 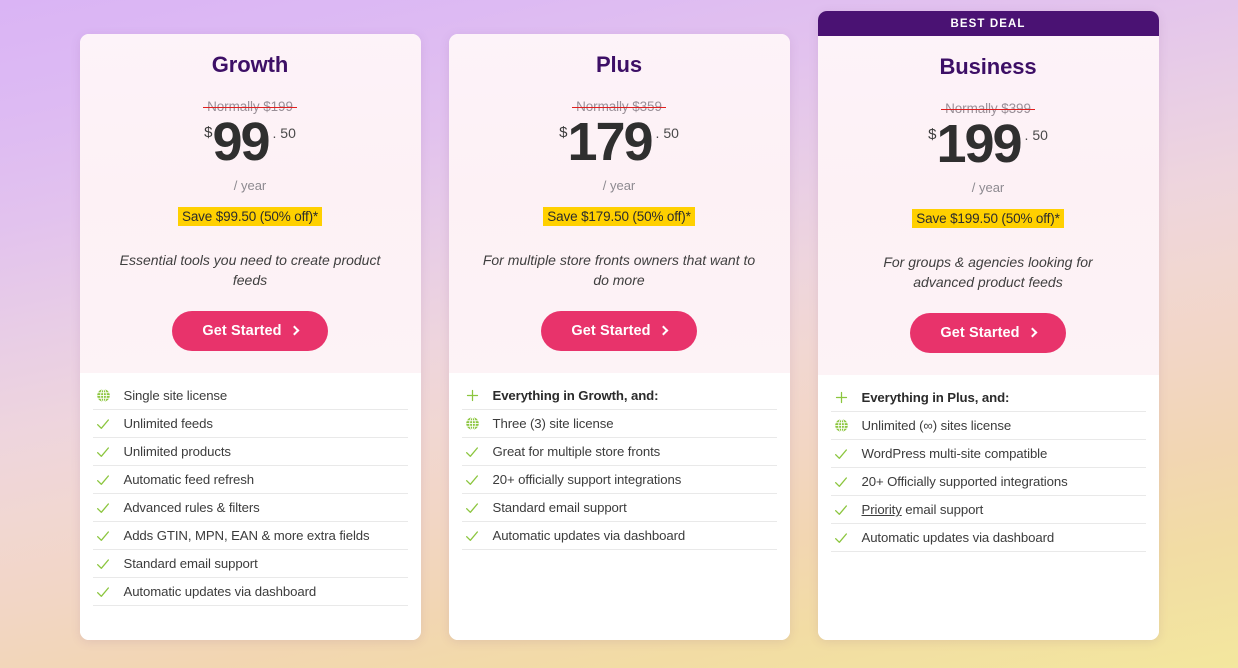 I want to click on feature-label: Automatic feed refresh, so click(x=189, y=480).